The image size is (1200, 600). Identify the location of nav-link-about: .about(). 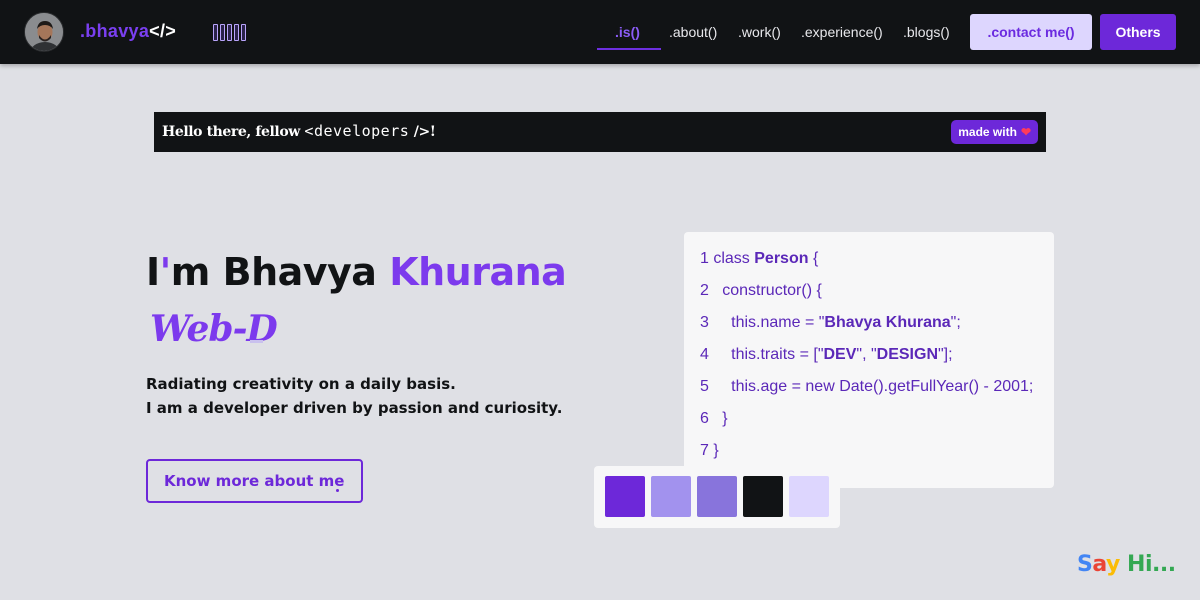
(693, 32).